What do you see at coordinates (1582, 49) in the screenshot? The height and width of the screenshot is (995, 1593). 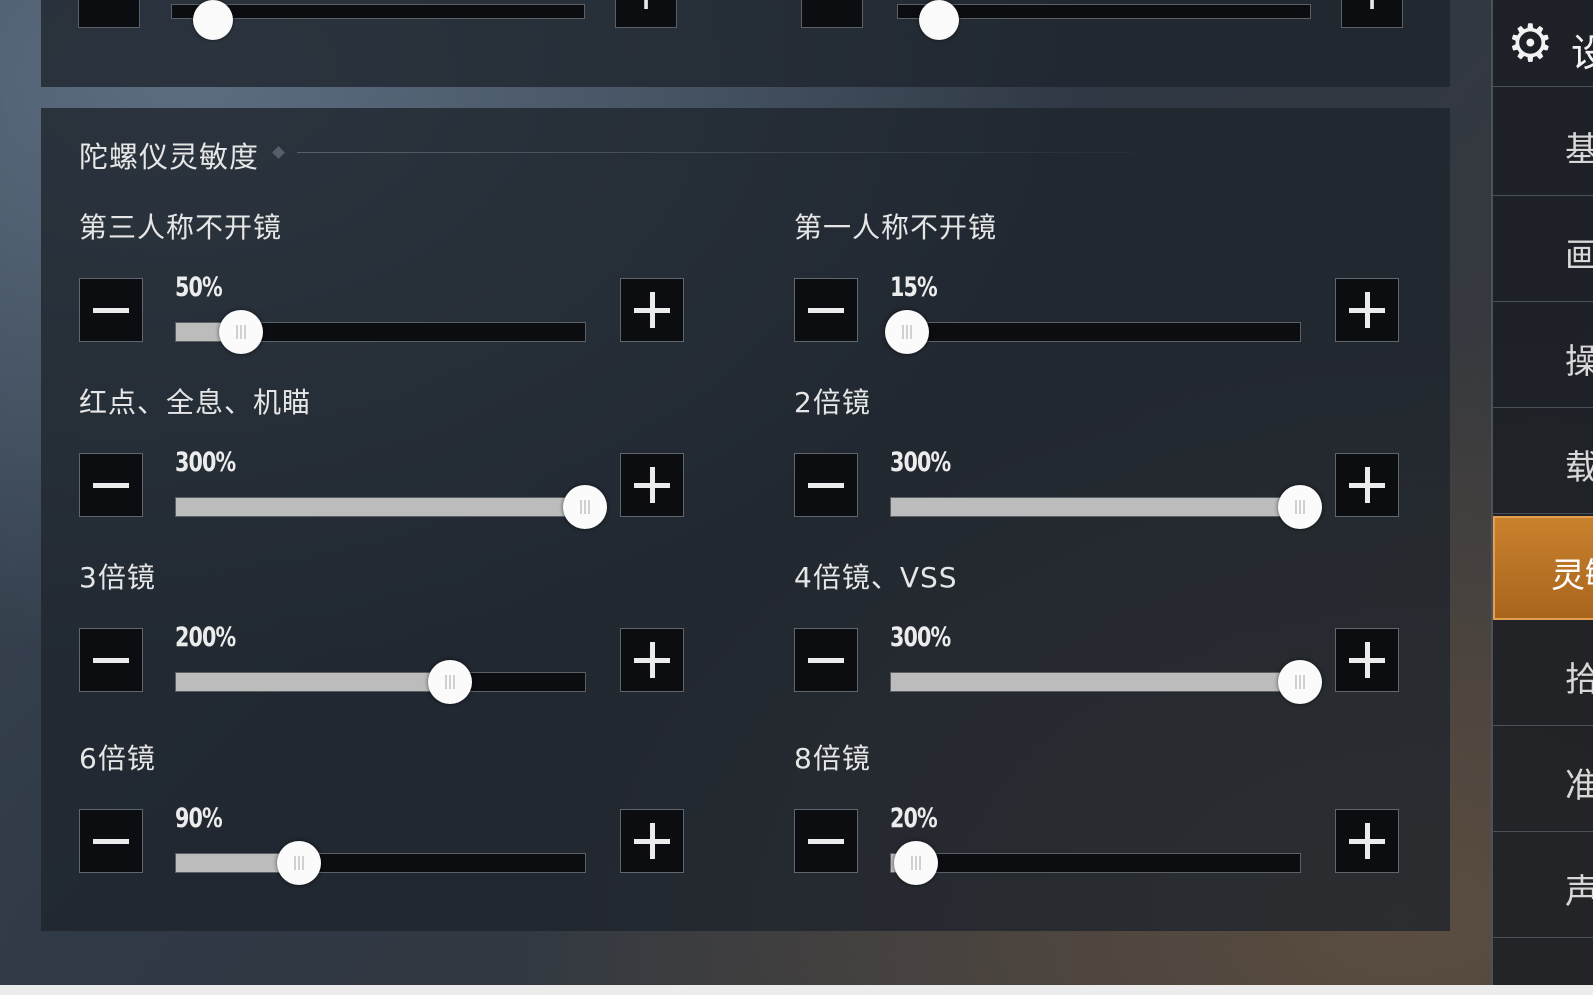 I see `sidebar-title: 设` at bounding box center [1582, 49].